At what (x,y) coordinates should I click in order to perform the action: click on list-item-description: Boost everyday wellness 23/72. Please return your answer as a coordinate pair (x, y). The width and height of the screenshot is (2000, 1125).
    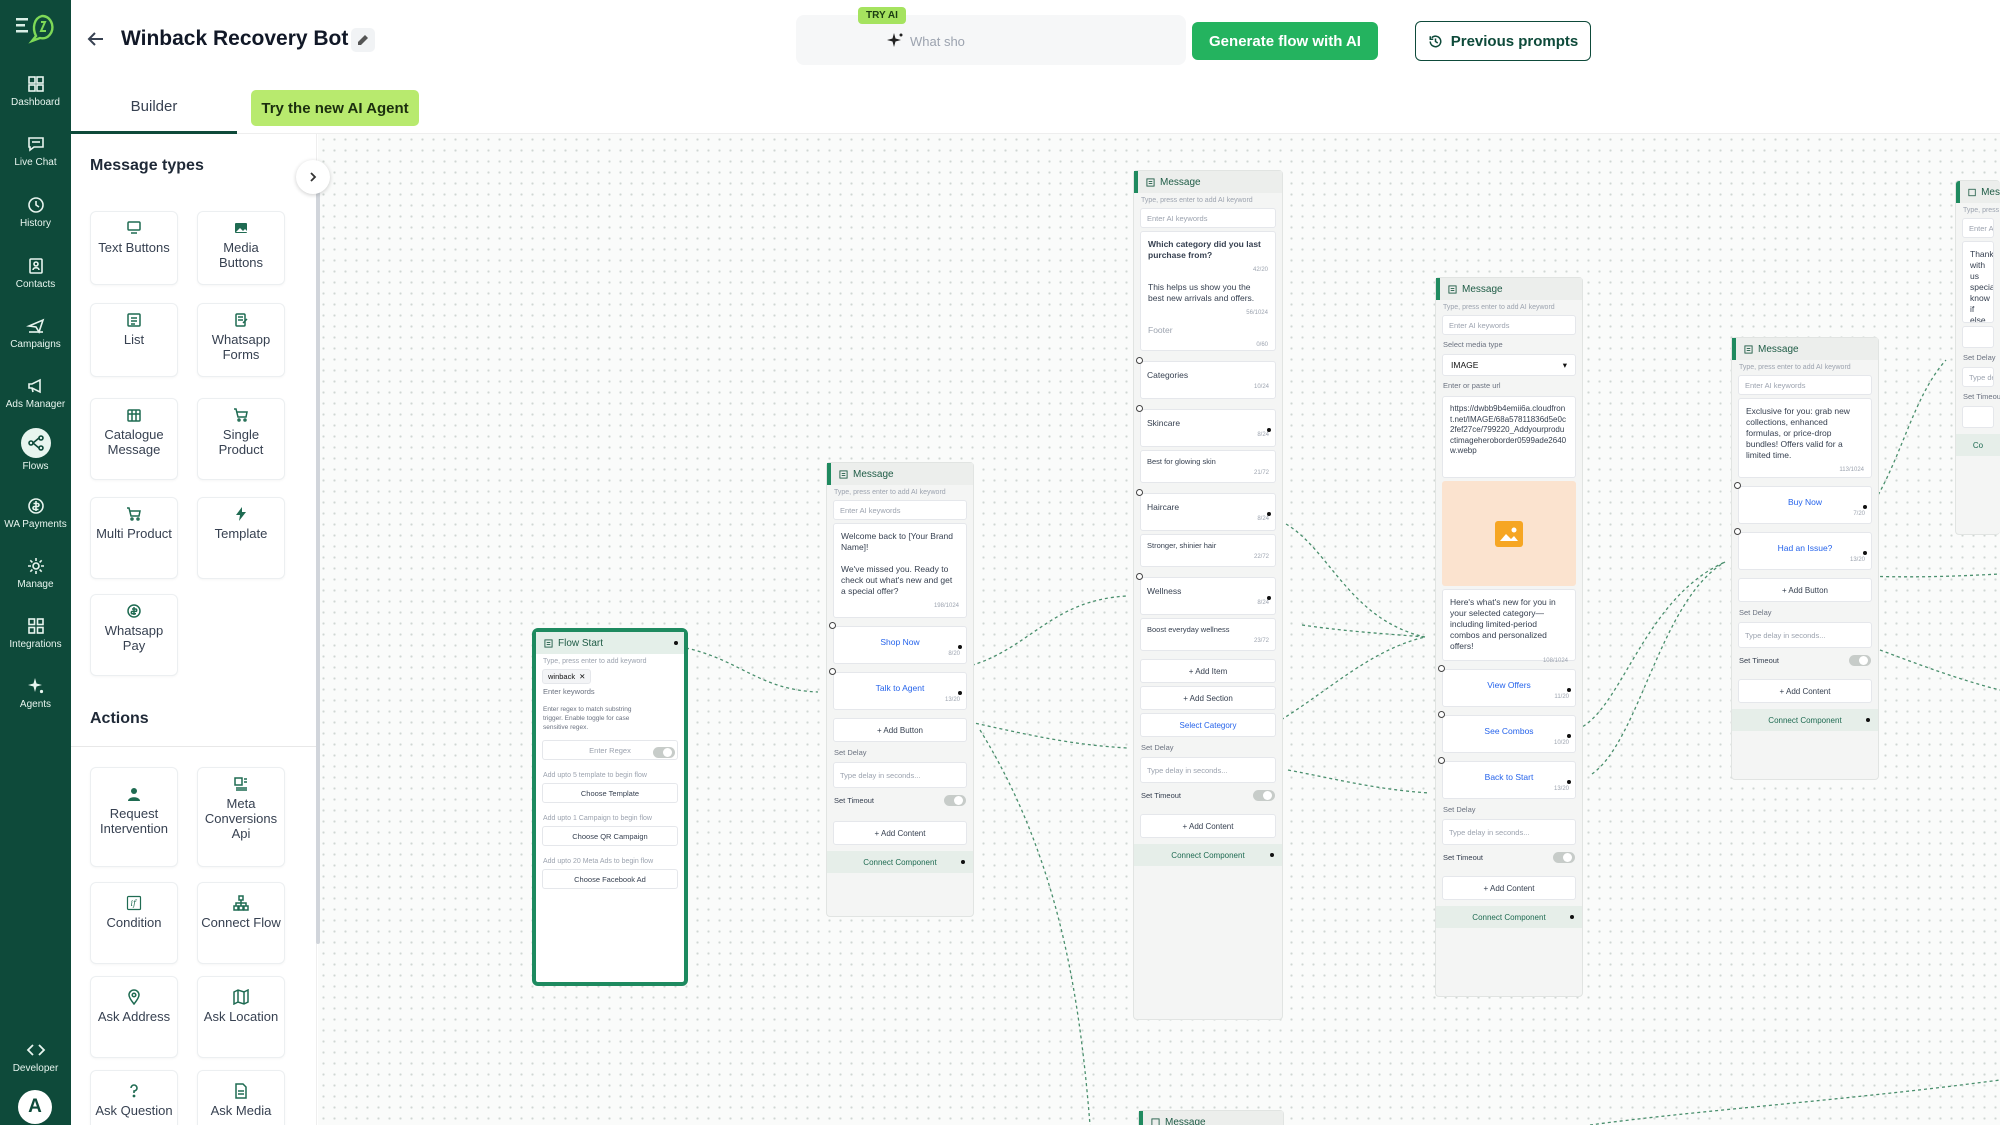
    Looking at the image, I should click on (1208, 634).